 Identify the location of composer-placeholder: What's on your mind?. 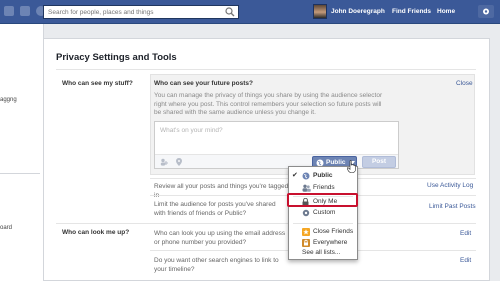
(191, 130).